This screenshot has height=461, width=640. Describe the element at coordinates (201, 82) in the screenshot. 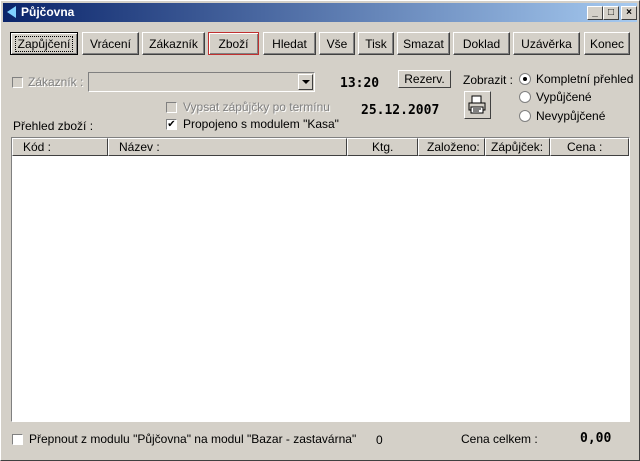

I see `customer-combobox` at that location.